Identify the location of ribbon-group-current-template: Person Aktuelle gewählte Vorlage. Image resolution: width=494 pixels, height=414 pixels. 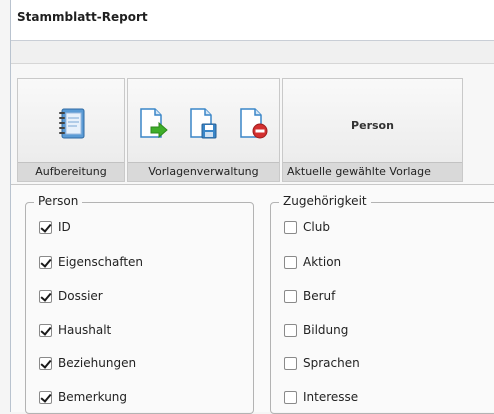
(372, 130).